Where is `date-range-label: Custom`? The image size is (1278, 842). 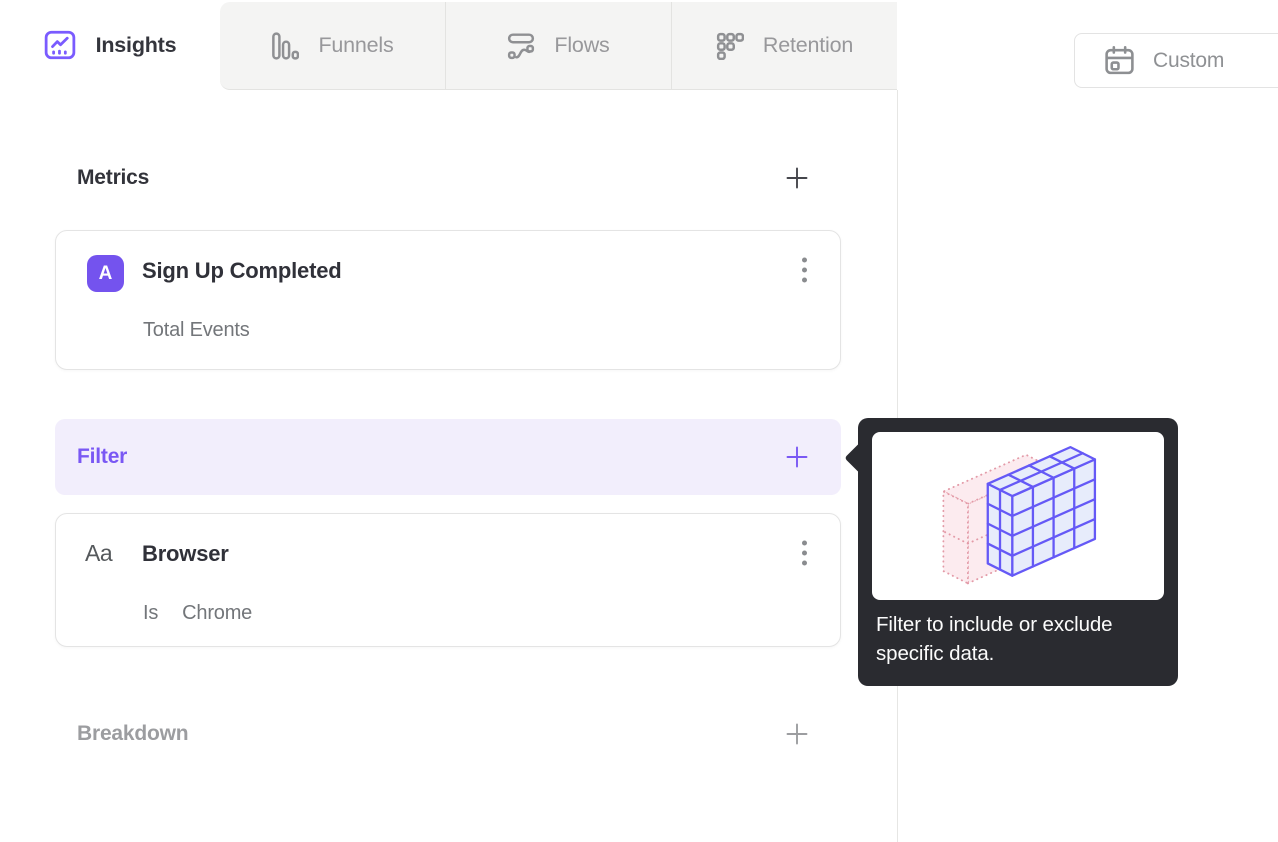
date-range-label: Custom is located at coordinates (1189, 60).